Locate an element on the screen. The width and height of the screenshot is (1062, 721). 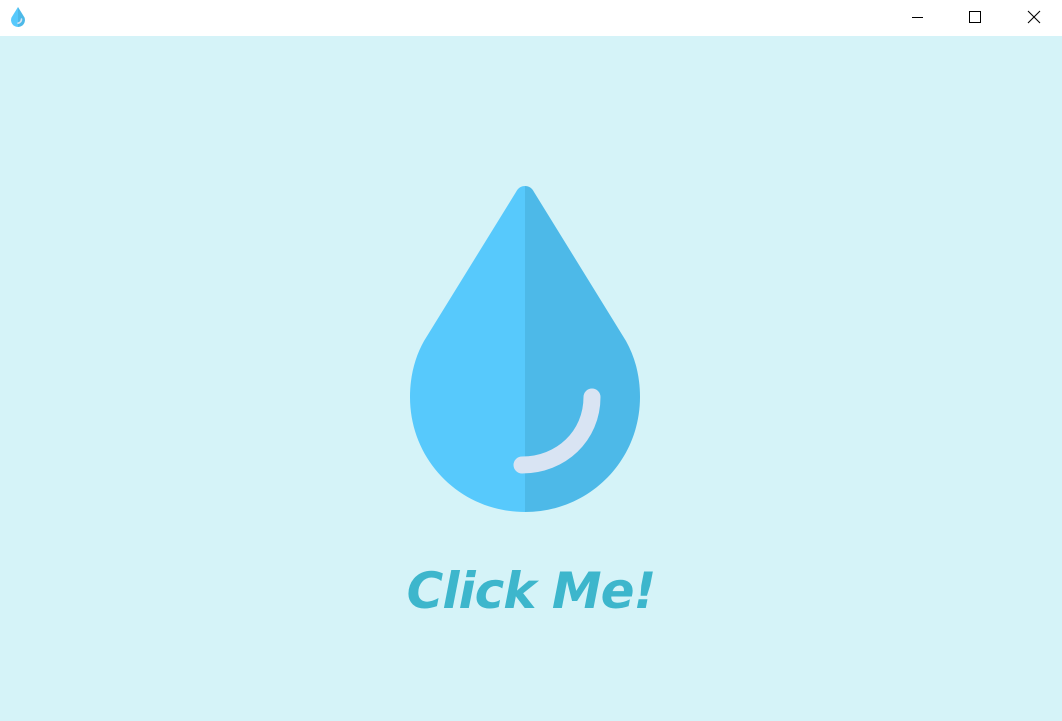
title-bar is located at coordinates (531, 18).